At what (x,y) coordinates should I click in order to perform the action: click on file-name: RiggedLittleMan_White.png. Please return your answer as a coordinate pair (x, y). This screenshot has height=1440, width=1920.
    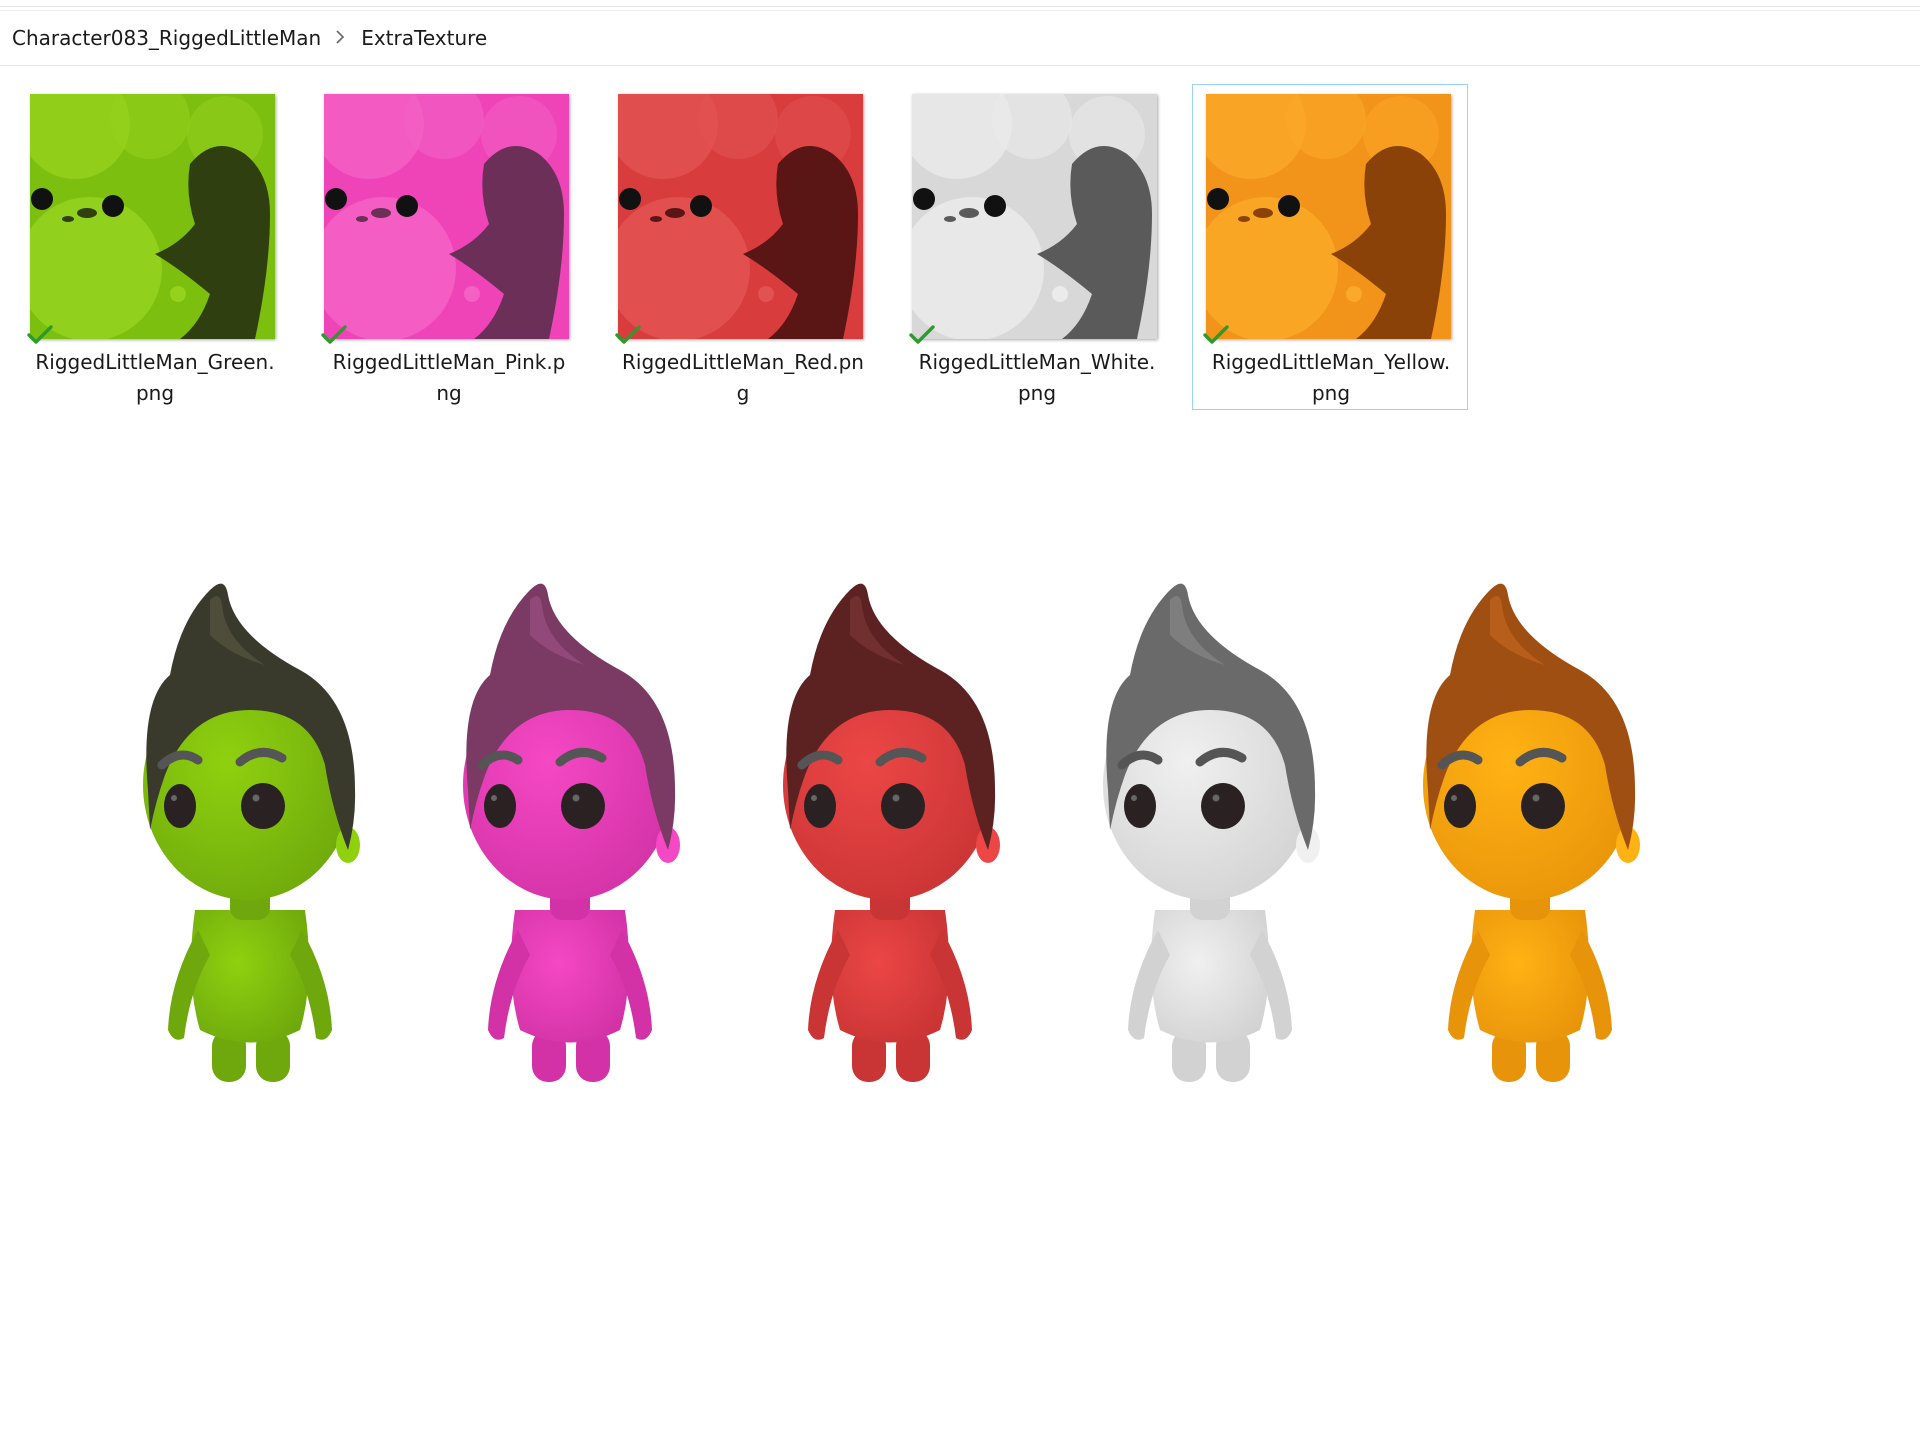
    Looking at the image, I should click on (1037, 378).